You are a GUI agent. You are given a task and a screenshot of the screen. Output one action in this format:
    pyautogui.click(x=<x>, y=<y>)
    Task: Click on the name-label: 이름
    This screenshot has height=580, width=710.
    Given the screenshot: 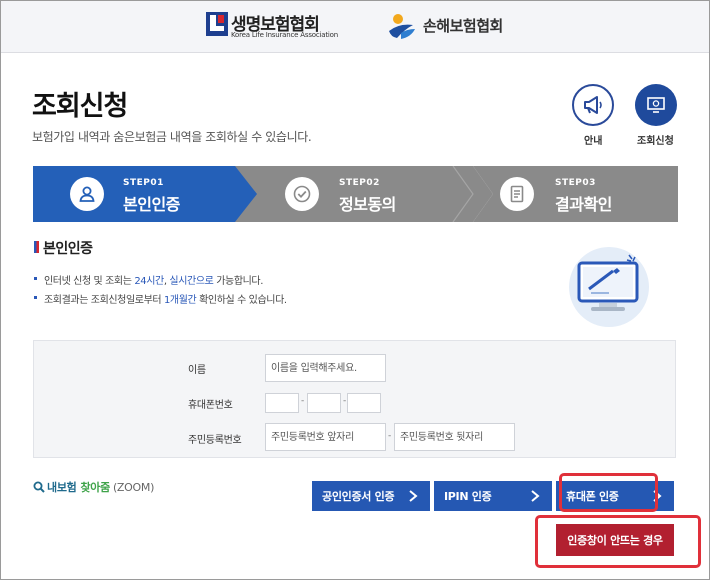 What is the action you would take?
    pyautogui.click(x=197, y=370)
    